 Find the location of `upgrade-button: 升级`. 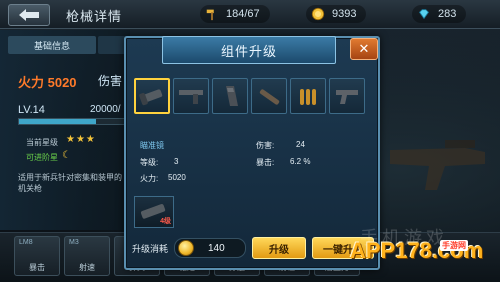

upgrade-button: 升级 is located at coordinates (279, 248).